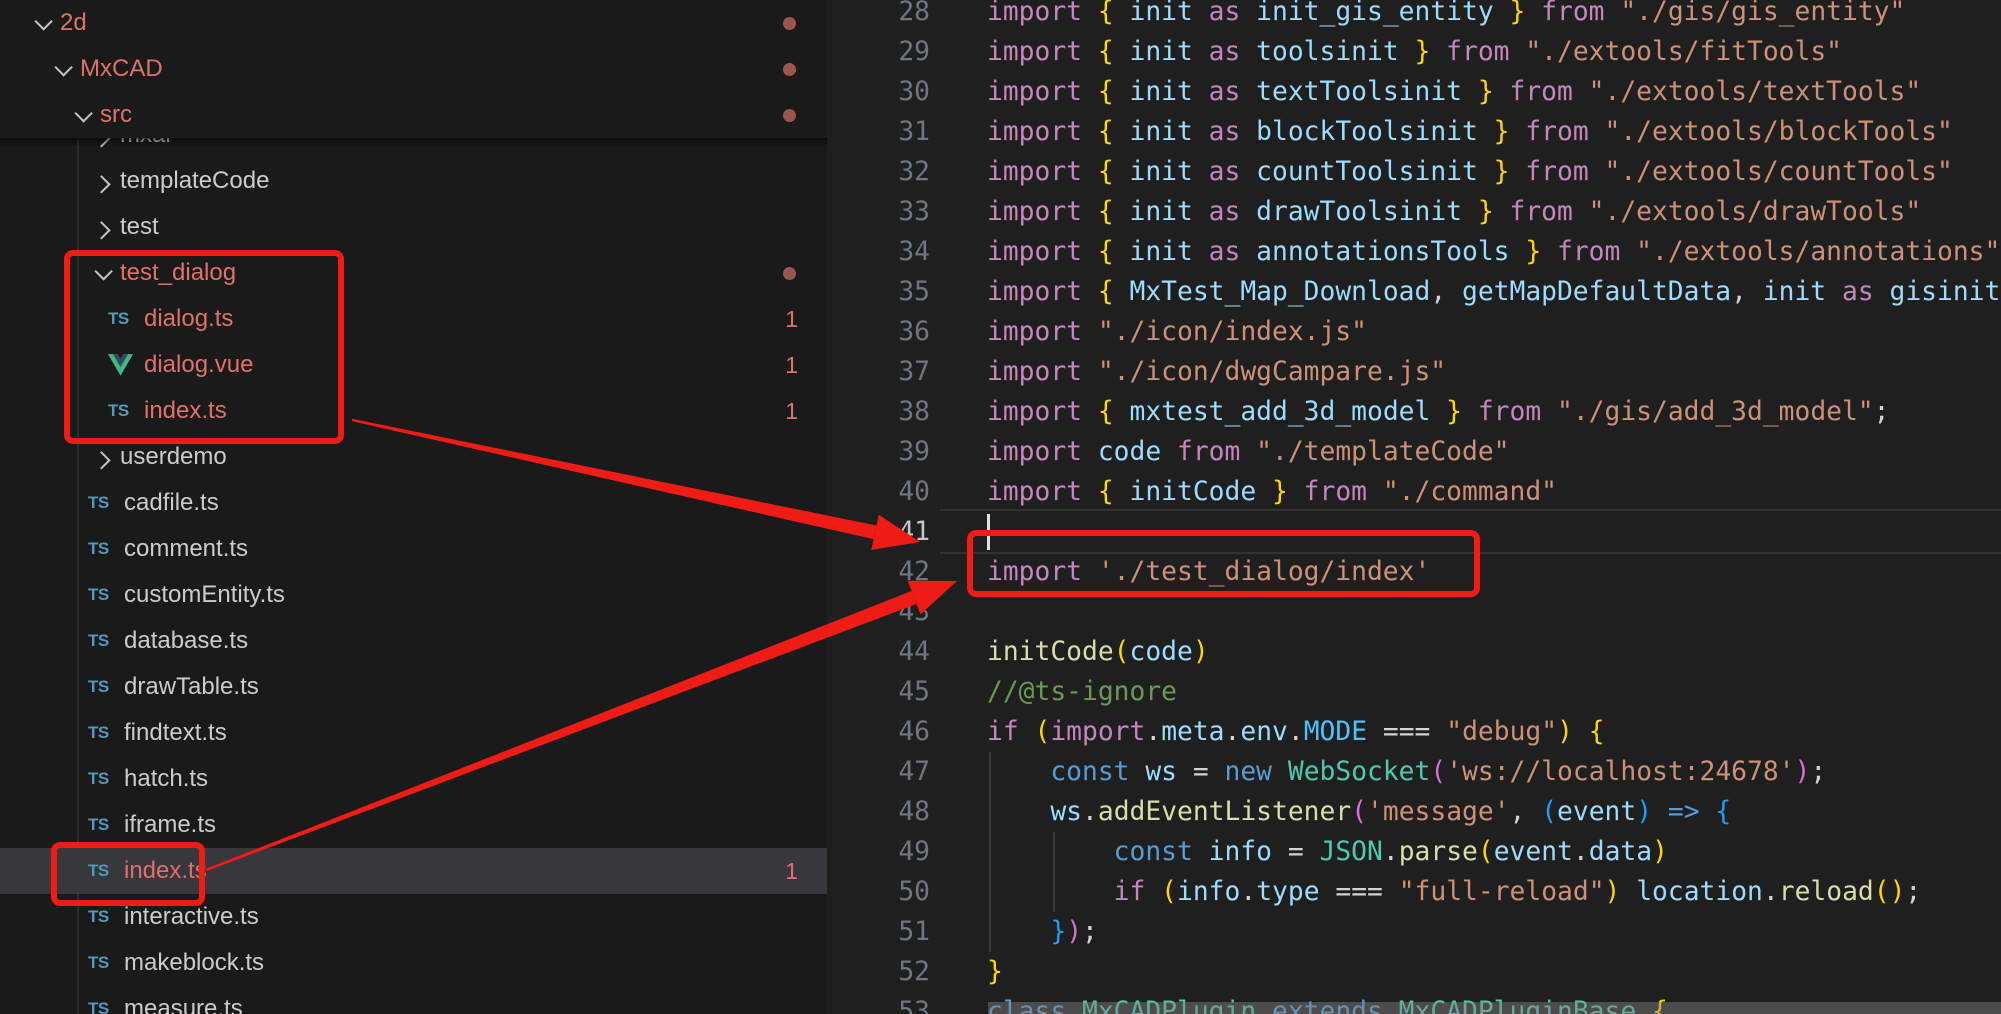  I want to click on tree-item-findtext-ts: TS findtext.ts, so click(413, 733).